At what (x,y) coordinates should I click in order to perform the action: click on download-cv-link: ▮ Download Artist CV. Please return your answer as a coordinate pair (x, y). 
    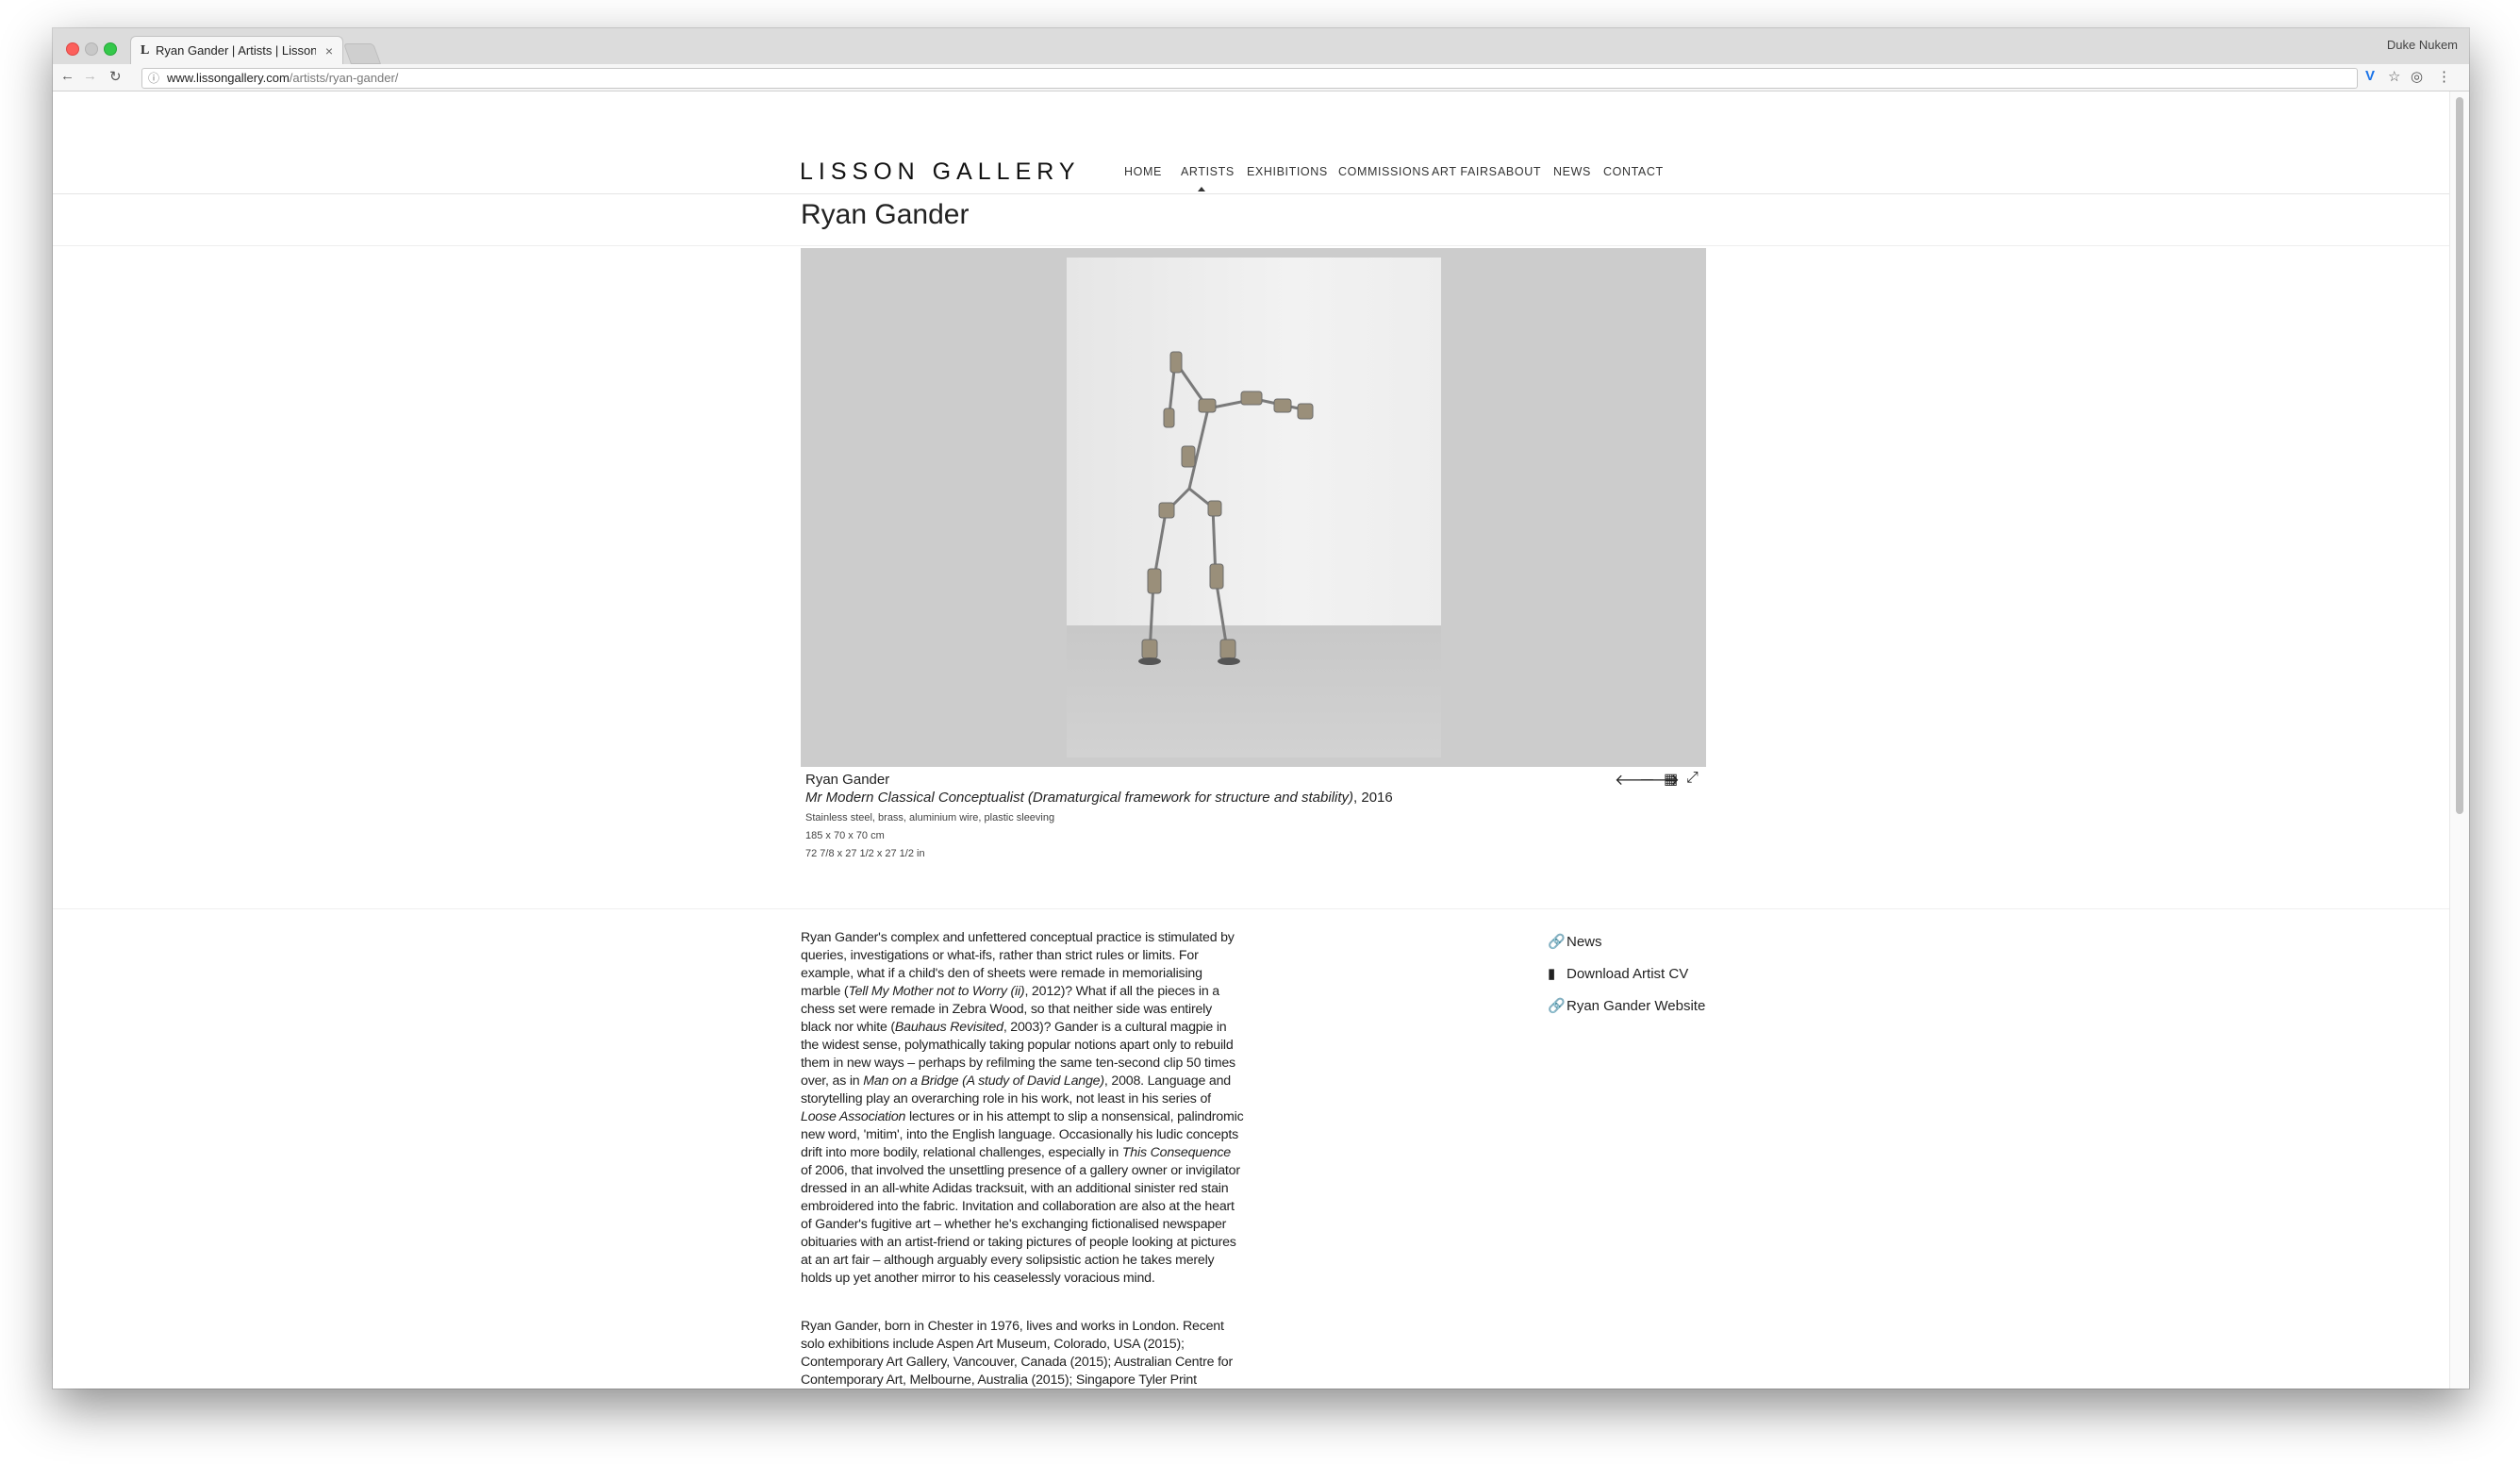
    Looking at the image, I should click on (1618, 973).